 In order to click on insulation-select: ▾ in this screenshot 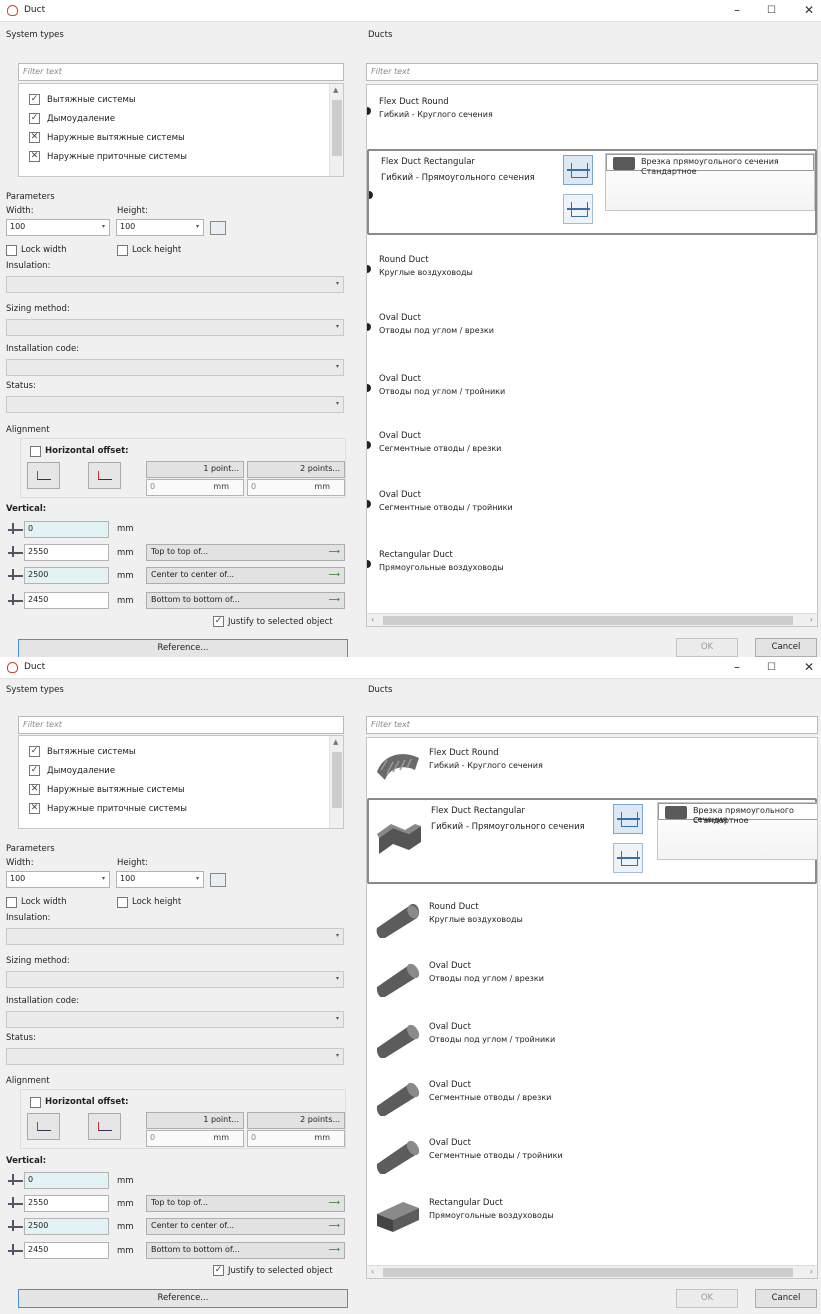, I will do `click(175, 284)`.